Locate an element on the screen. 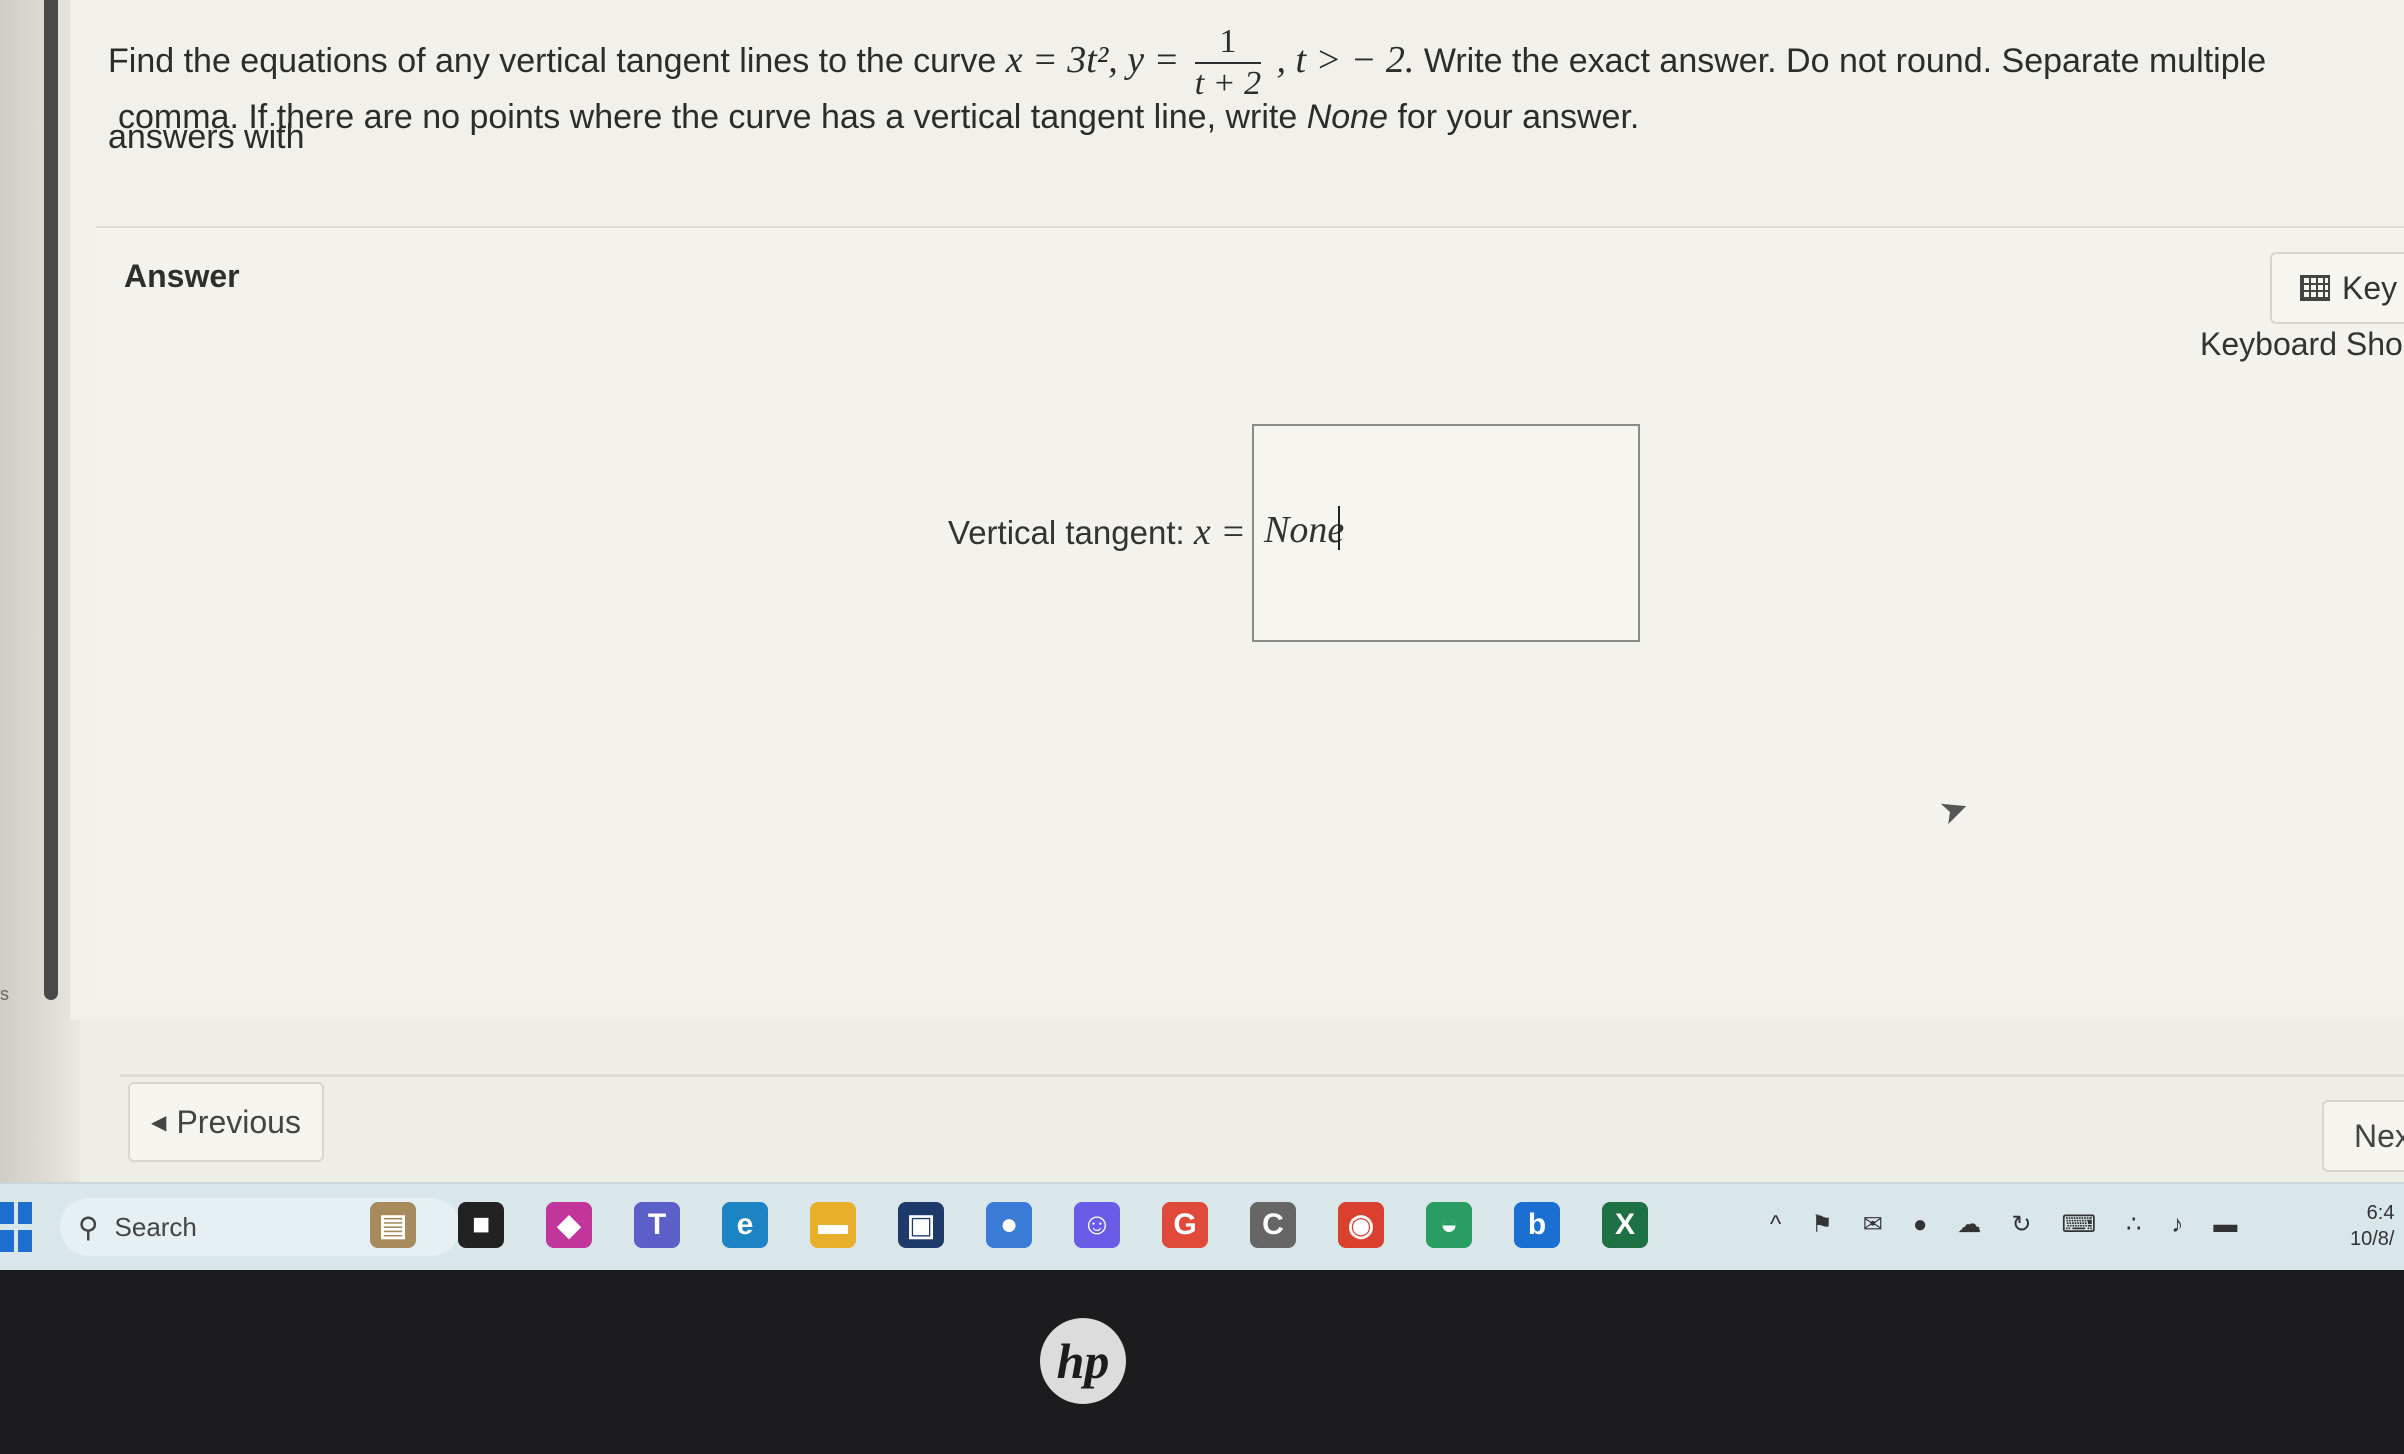 The width and height of the screenshot is (2404, 1454). keypad-label: Key is located at coordinates (2370, 287).